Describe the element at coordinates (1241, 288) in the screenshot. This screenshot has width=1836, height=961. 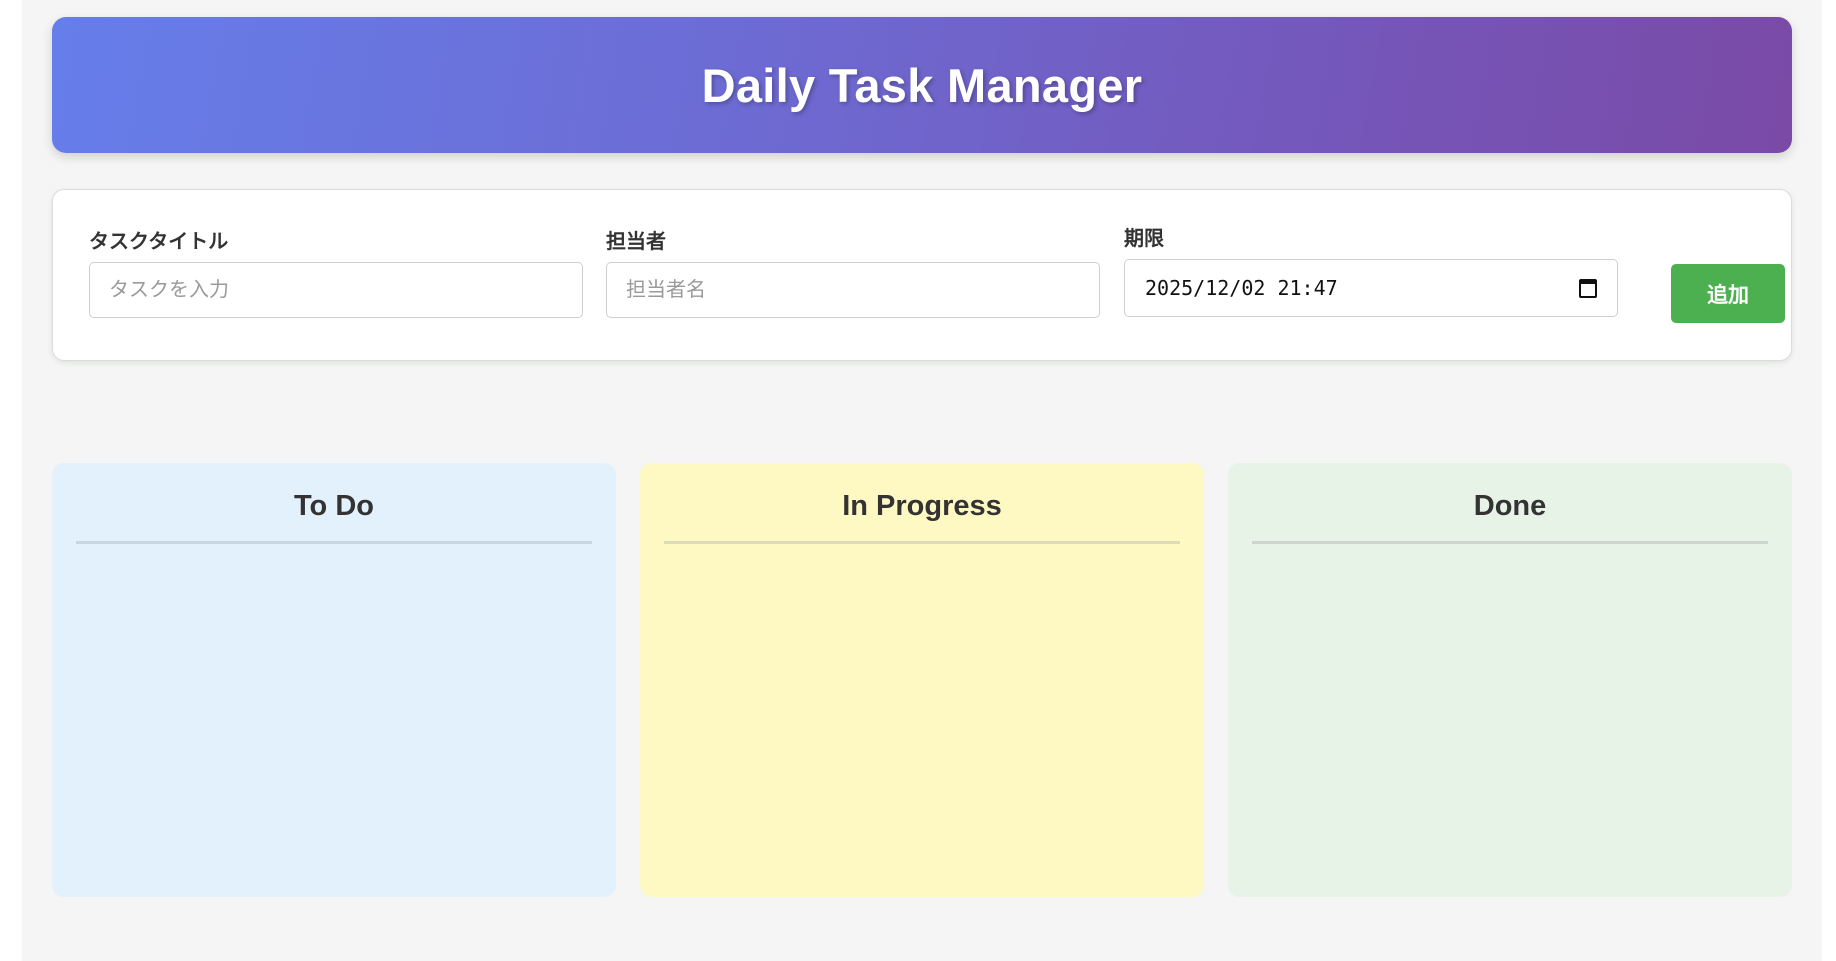
I see `due-datetime-value: 2025/12/02 21:47` at that location.